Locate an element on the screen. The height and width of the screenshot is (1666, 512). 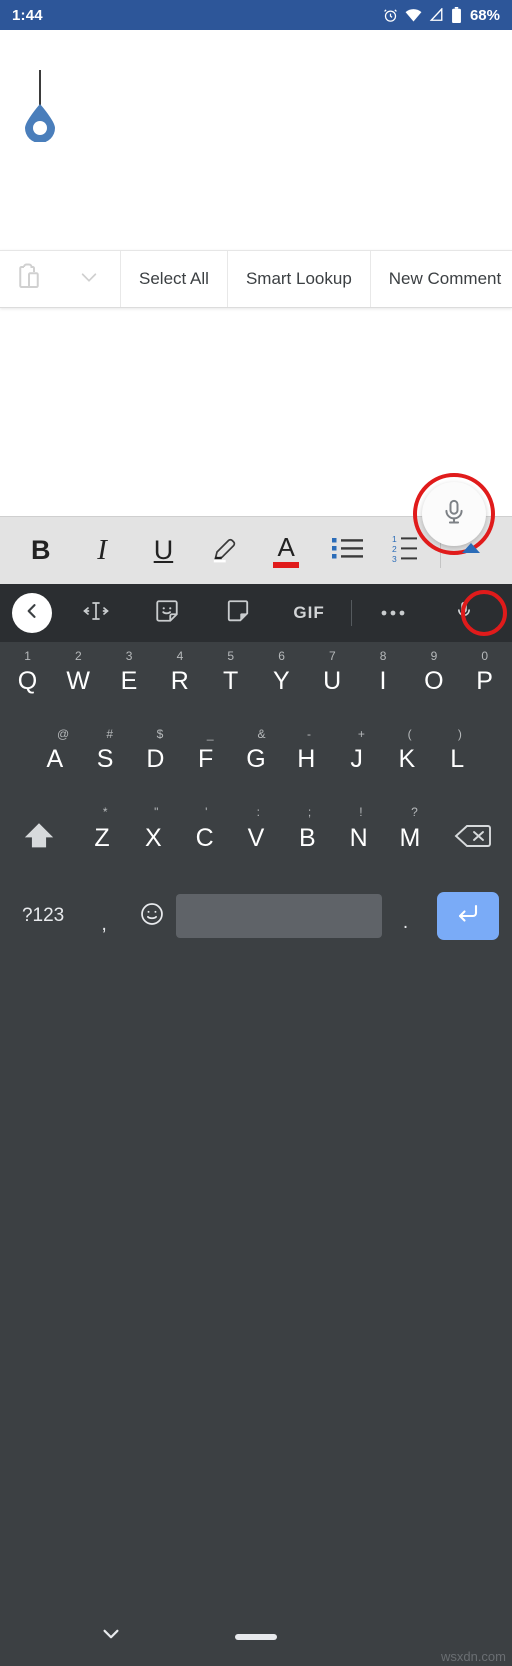
key-n: ! N is located at coordinates (358, 838).